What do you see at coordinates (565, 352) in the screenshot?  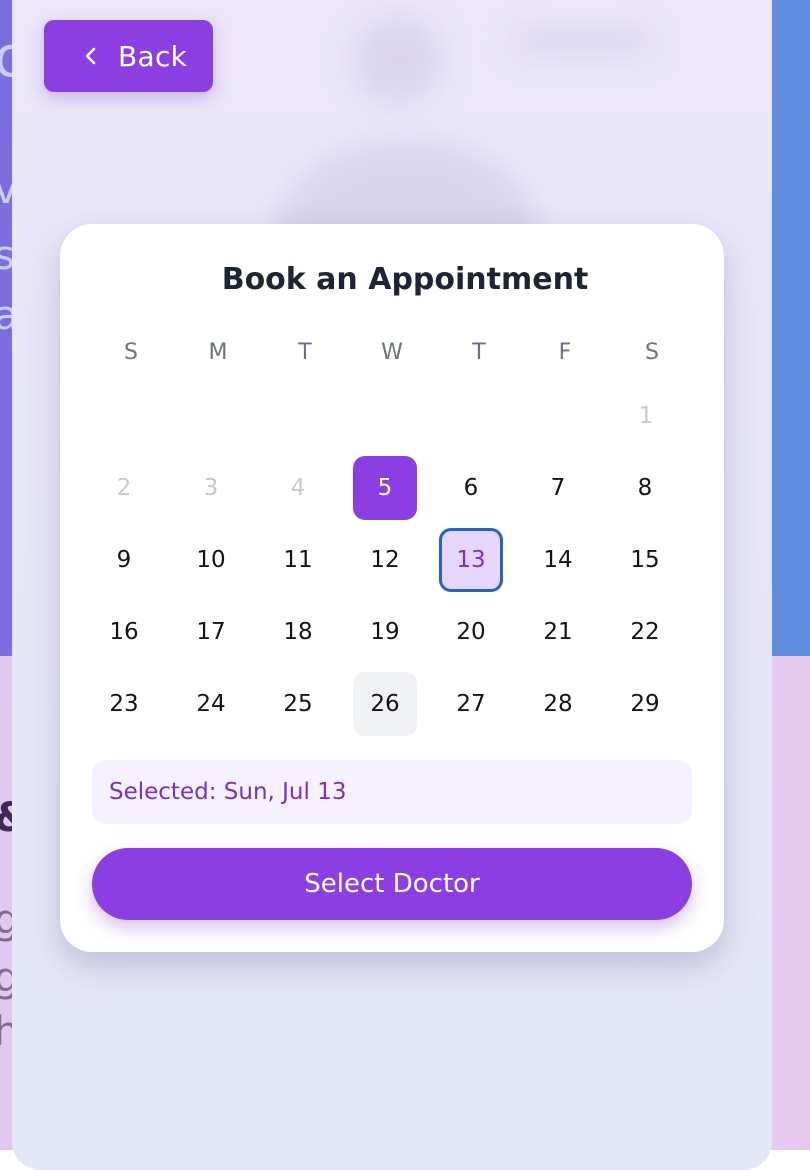 I see `weekday-header: F` at bounding box center [565, 352].